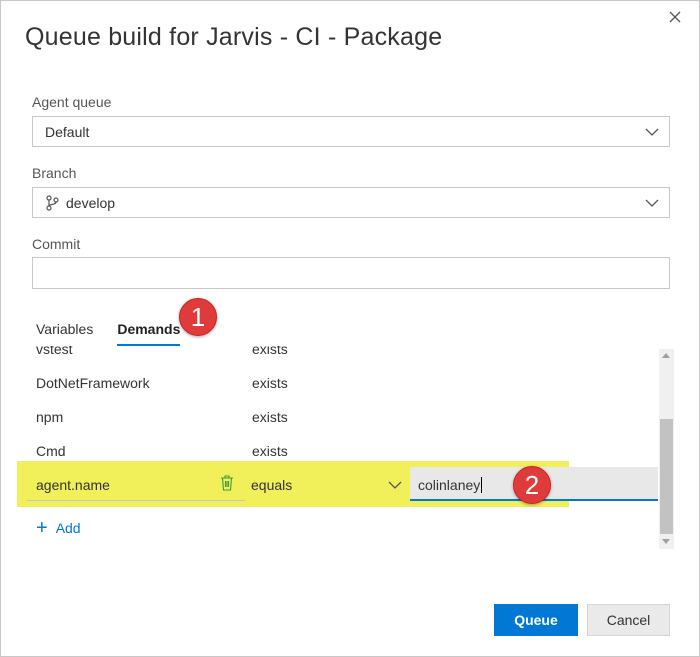 This screenshot has width=700, height=657. Describe the element at coordinates (64, 333) in the screenshot. I see `tab-variables: Variables` at that location.